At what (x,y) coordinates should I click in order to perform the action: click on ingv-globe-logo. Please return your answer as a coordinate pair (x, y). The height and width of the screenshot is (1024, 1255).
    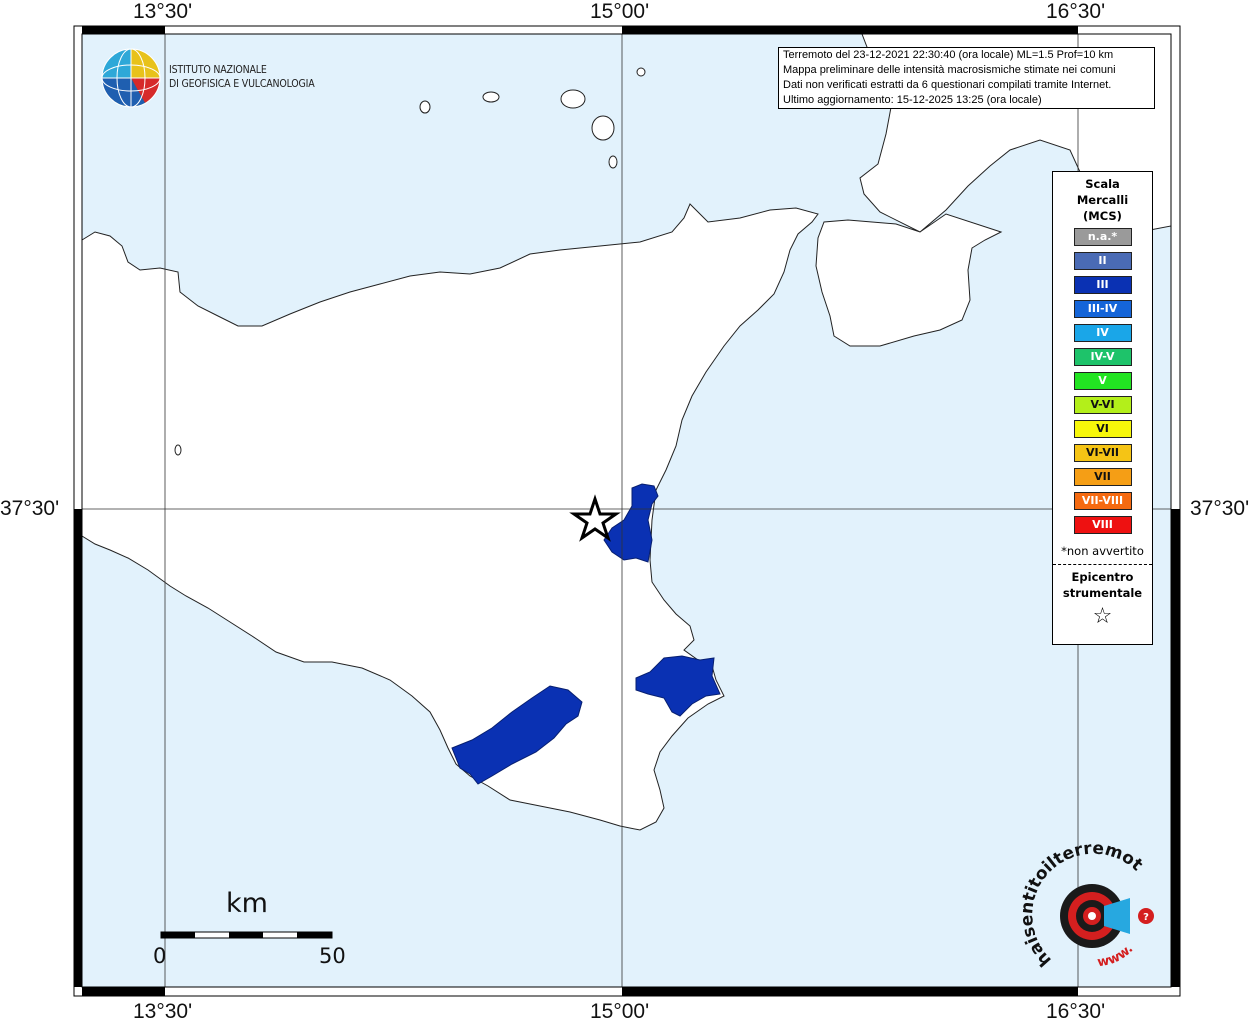
    Looking at the image, I should click on (131, 78).